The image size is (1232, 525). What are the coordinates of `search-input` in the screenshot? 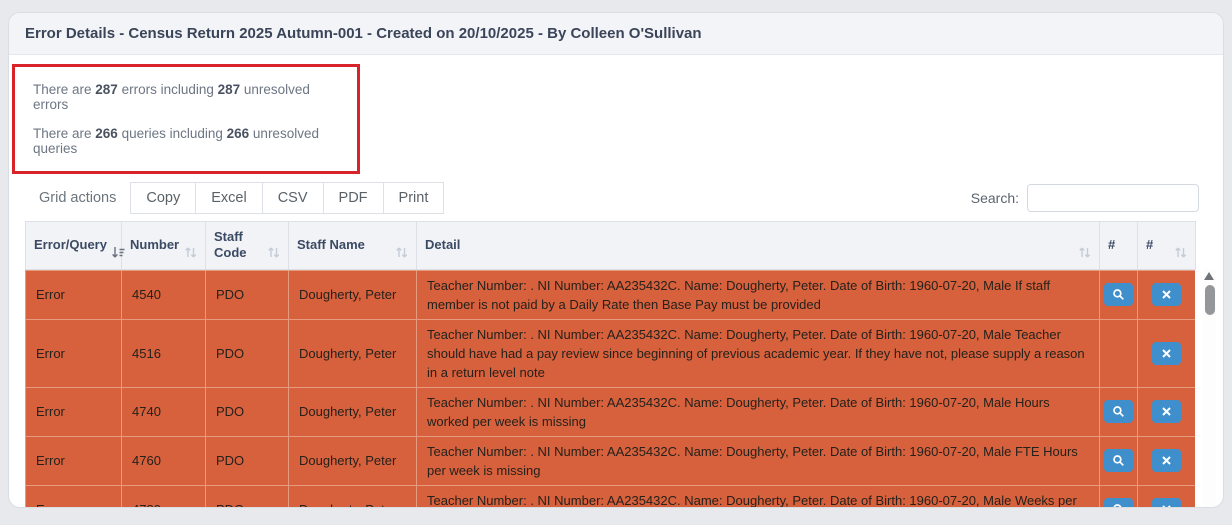 It's located at (1113, 198).